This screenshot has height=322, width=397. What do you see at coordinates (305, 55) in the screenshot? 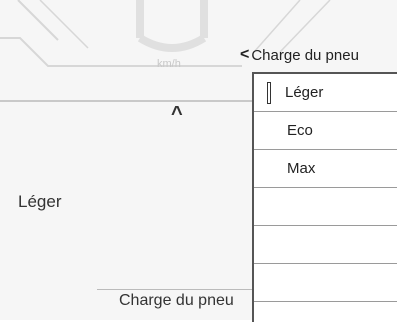
I see `menu-title: Charge du pneu` at bounding box center [305, 55].